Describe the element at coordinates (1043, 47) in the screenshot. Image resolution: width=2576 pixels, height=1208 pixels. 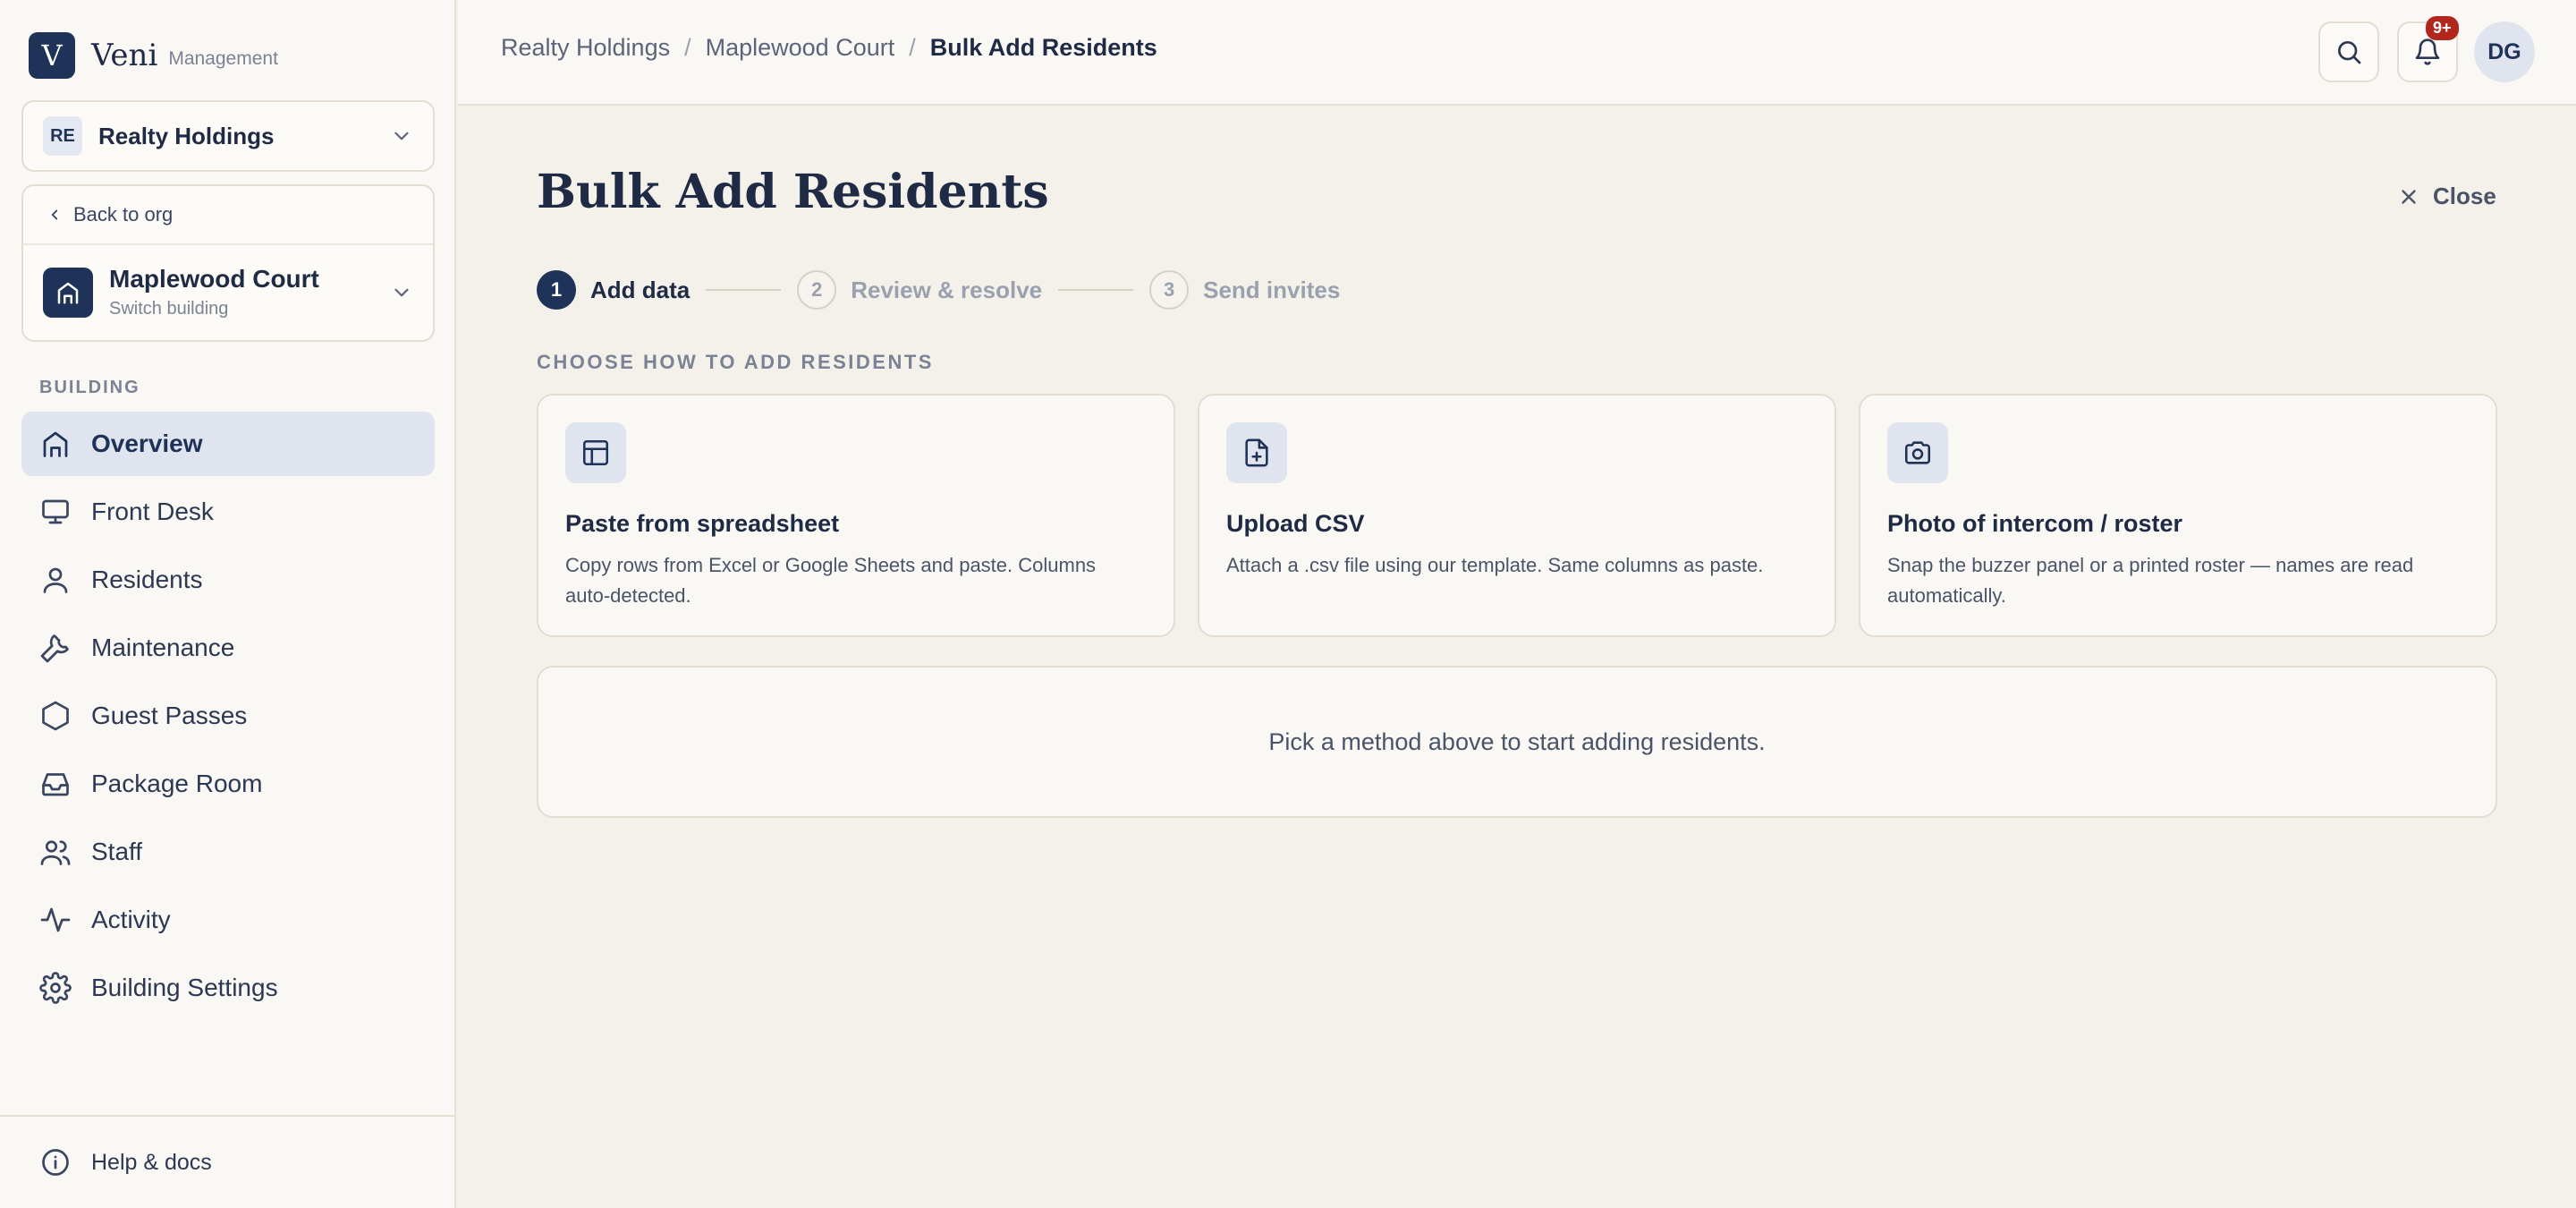
I see `breadcrumb-current: Bulk Add Residents` at that location.